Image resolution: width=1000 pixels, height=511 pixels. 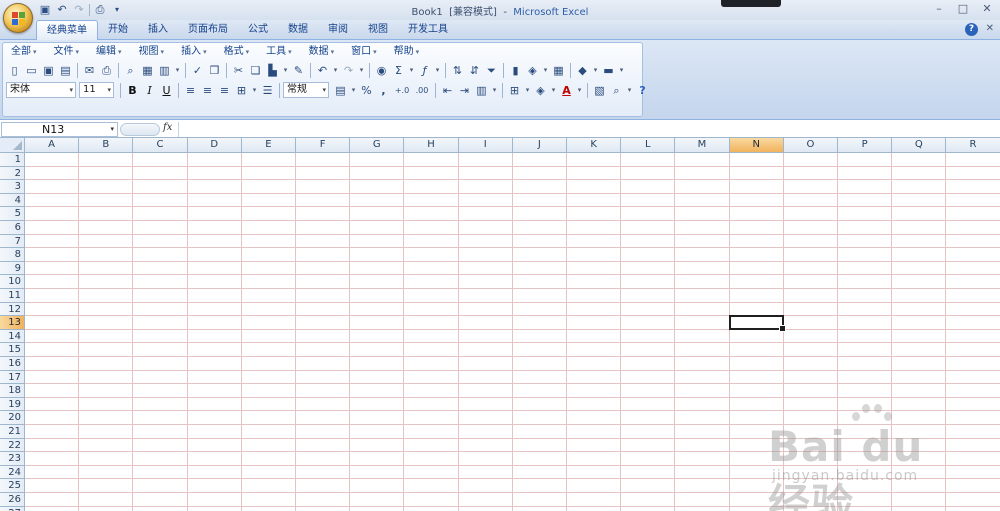 What do you see at coordinates (224, 90) in the screenshot?
I see `align-right-icon: ≡` at bounding box center [224, 90].